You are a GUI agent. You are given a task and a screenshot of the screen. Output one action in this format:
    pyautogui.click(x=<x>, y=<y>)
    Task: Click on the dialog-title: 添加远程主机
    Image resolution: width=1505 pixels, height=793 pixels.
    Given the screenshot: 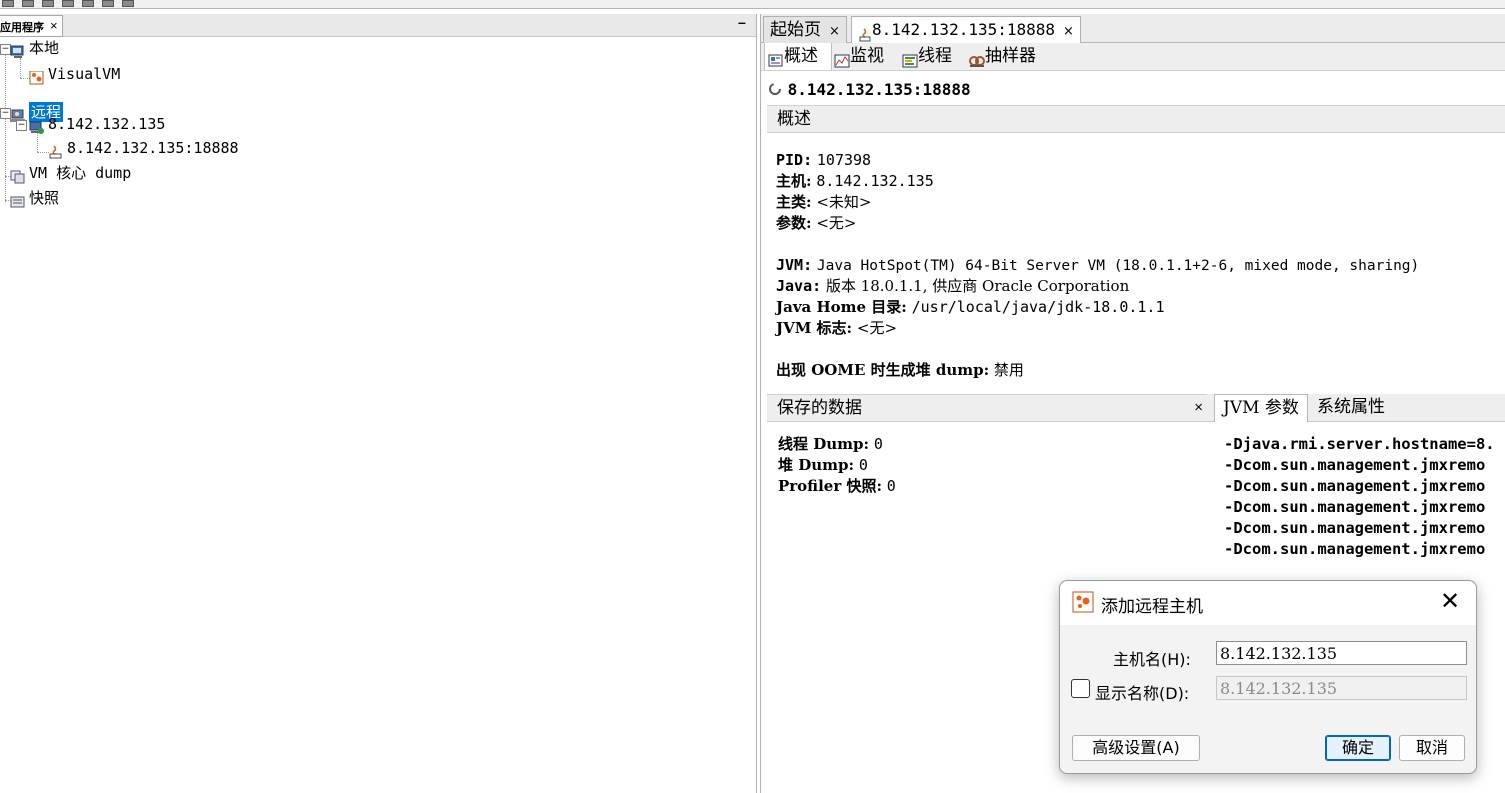 What is the action you would take?
    pyautogui.click(x=1152, y=607)
    